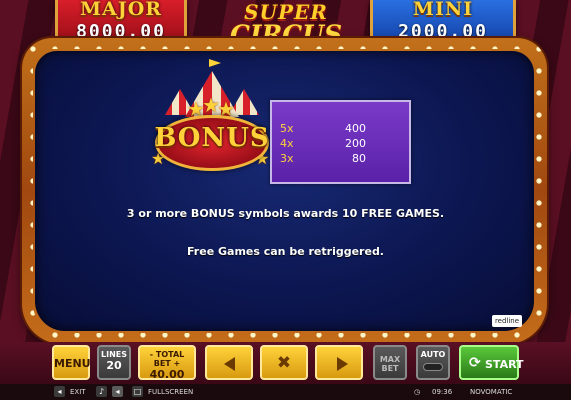 The width and height of the screenshot is (571, 400). What do you see at coordinates (285, 251) in the screenshot?
I see `rule-text-retrigger: Free Games can be retriggered.` at bounding box center [285, 251].